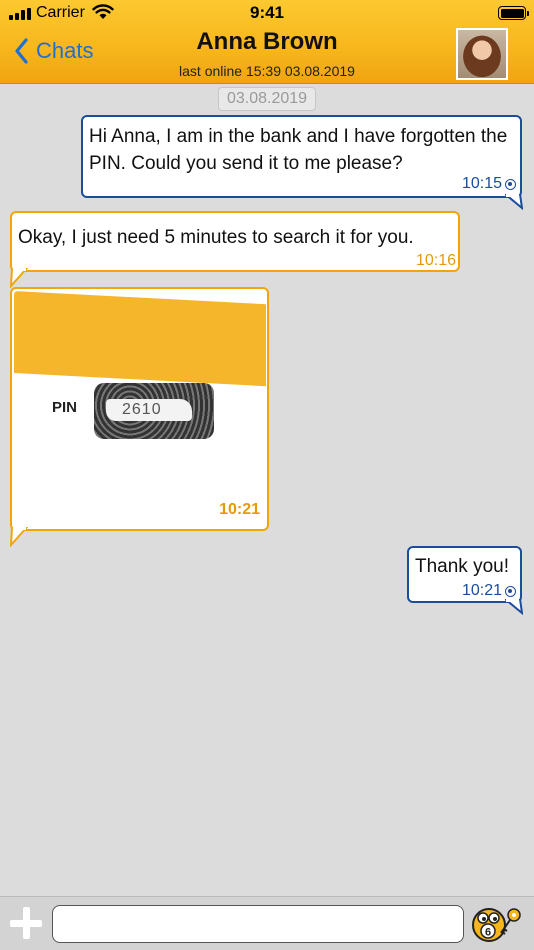 The image size is (534, 950). What do you see at coordinates (258, 924) in the screenshot?
I see `message-input` at bounding box center [258, 924].